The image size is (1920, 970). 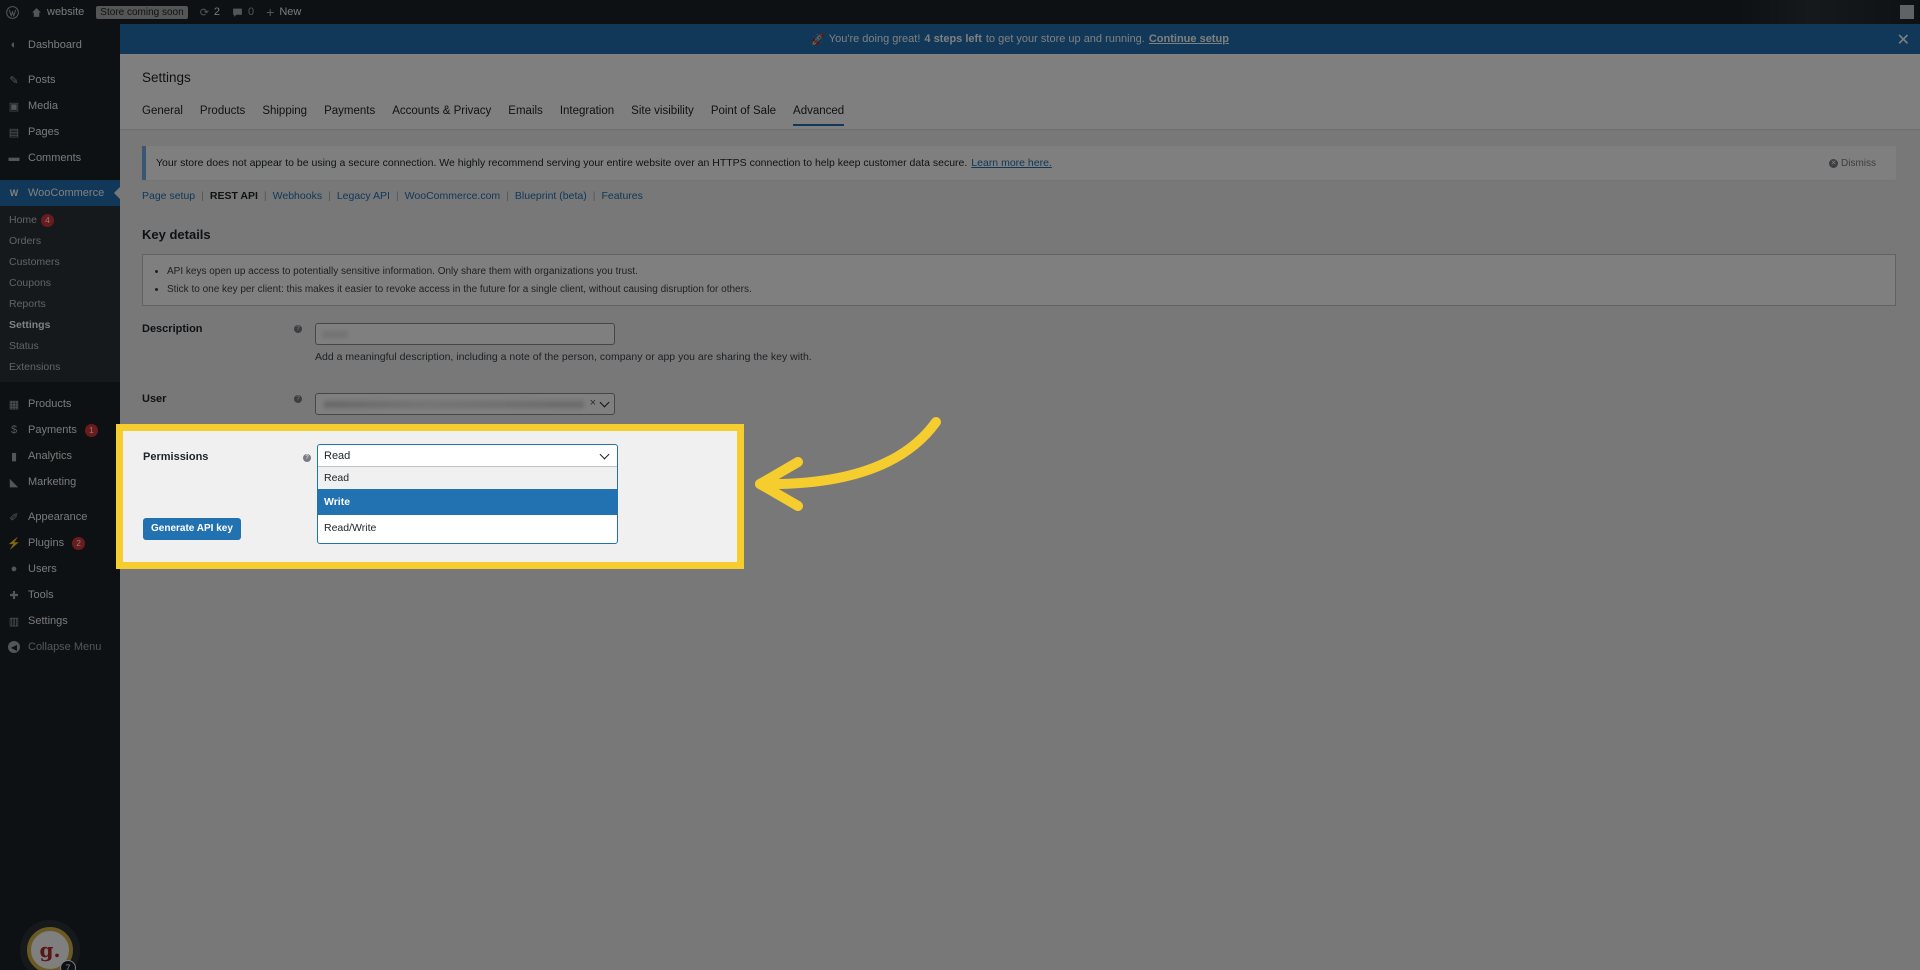 What do you see at coordinates (60, 569) in the screenshot?
I see `sidebar-item-users: ● Users` at bounding box center [60, 569].